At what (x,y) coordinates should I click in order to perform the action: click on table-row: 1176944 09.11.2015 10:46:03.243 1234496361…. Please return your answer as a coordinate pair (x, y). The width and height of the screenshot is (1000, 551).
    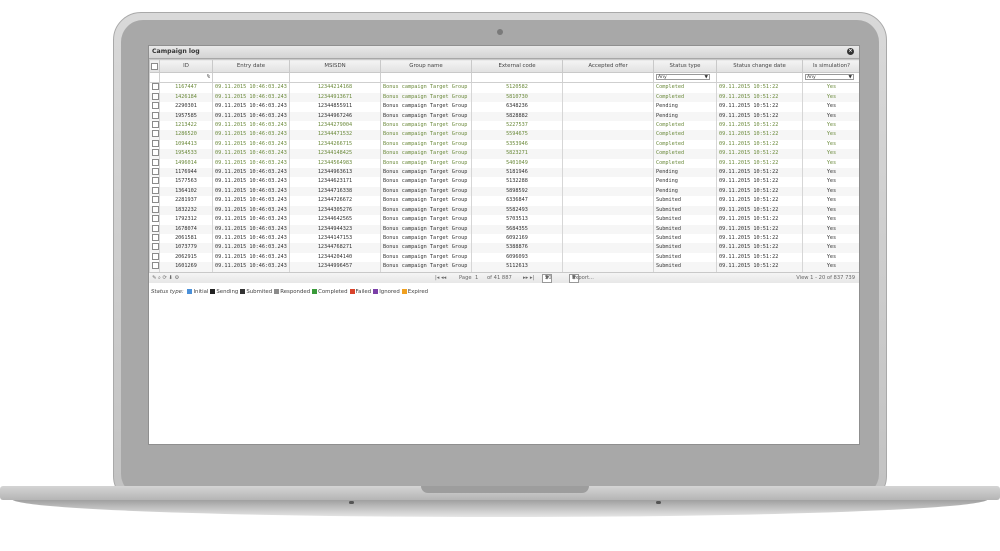
    Looking at the image, I should click on (504, 173).